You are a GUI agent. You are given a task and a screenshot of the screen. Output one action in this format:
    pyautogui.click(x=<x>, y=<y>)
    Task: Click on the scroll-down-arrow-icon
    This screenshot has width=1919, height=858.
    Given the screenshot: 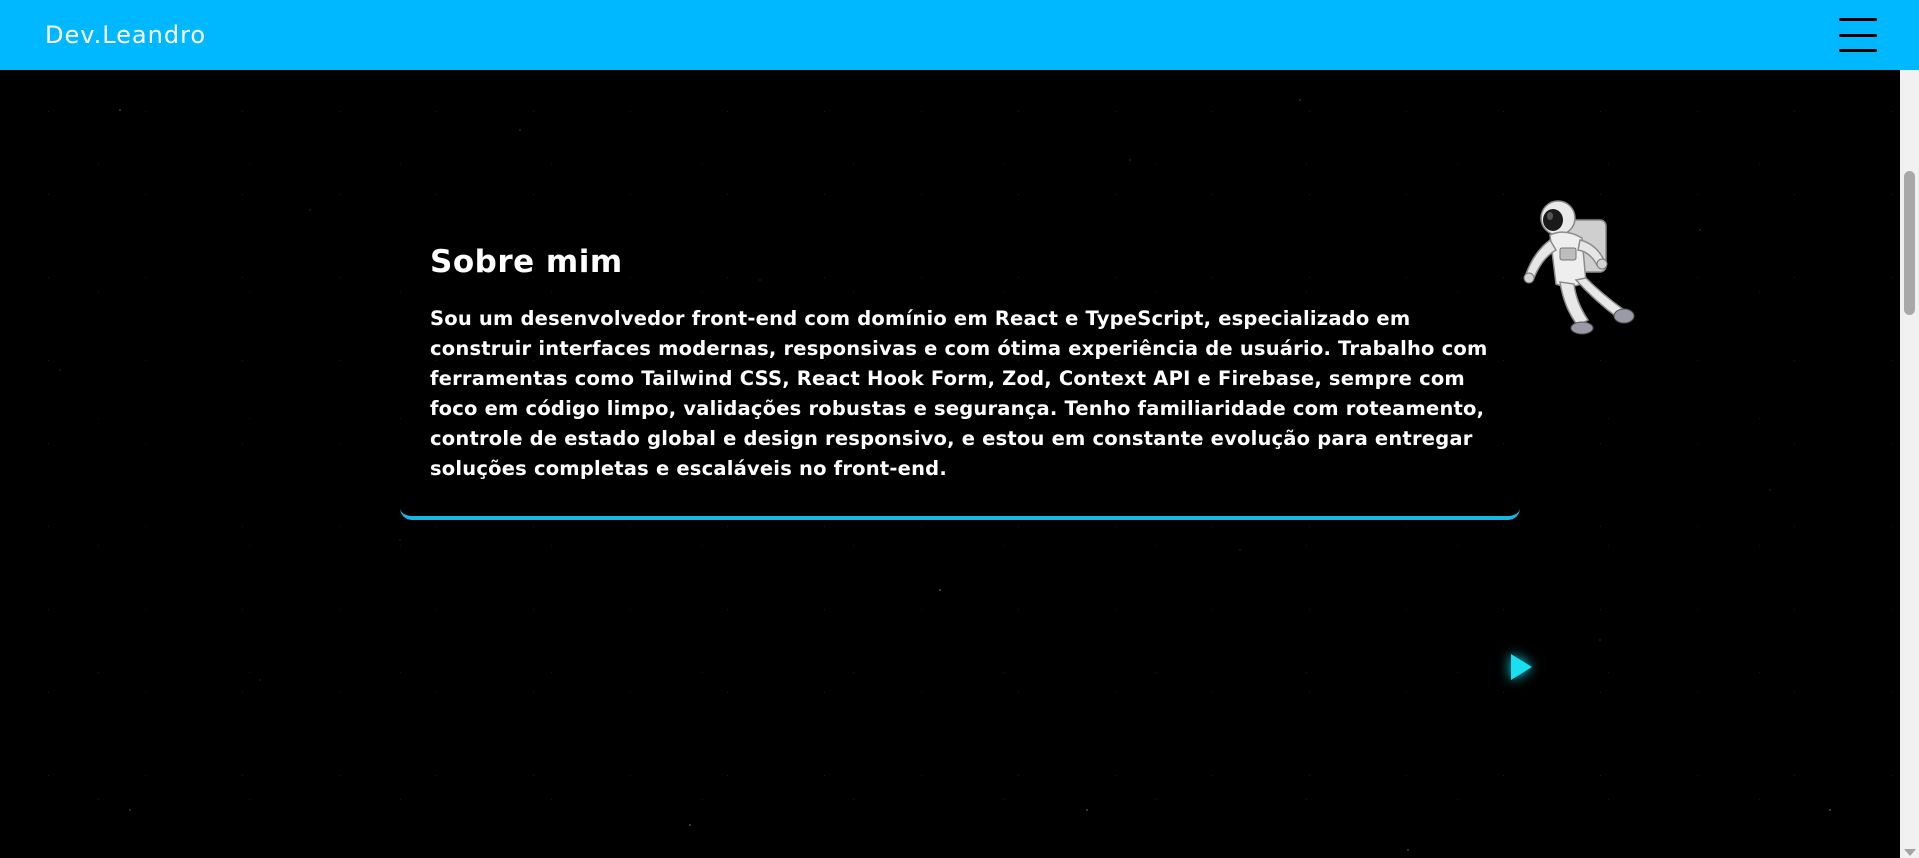 What is the action you would take?
    pyautogui.click(x=1910, y=852)
    